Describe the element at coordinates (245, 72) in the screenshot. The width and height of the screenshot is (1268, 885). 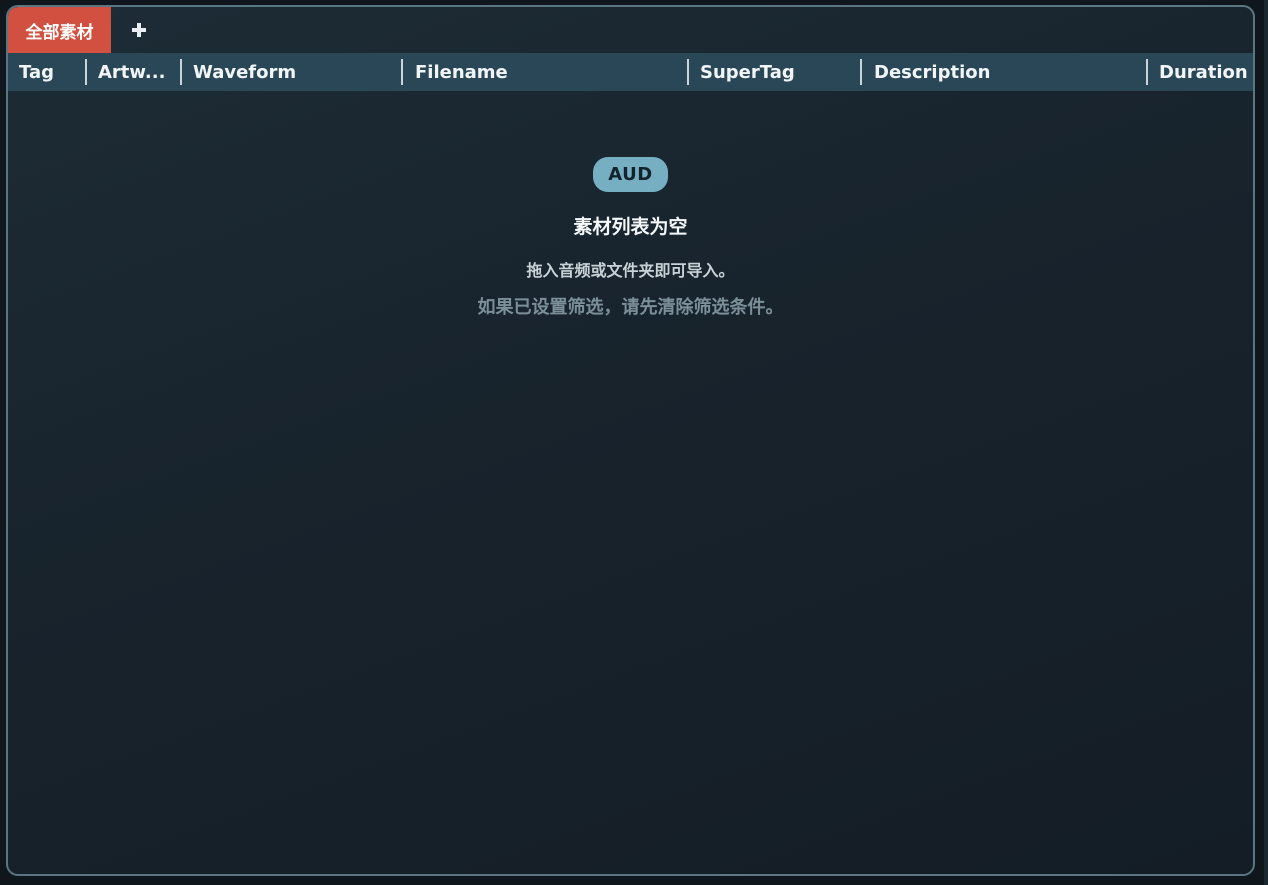
I see `column-header-waveform-label: Waveform` at that location.